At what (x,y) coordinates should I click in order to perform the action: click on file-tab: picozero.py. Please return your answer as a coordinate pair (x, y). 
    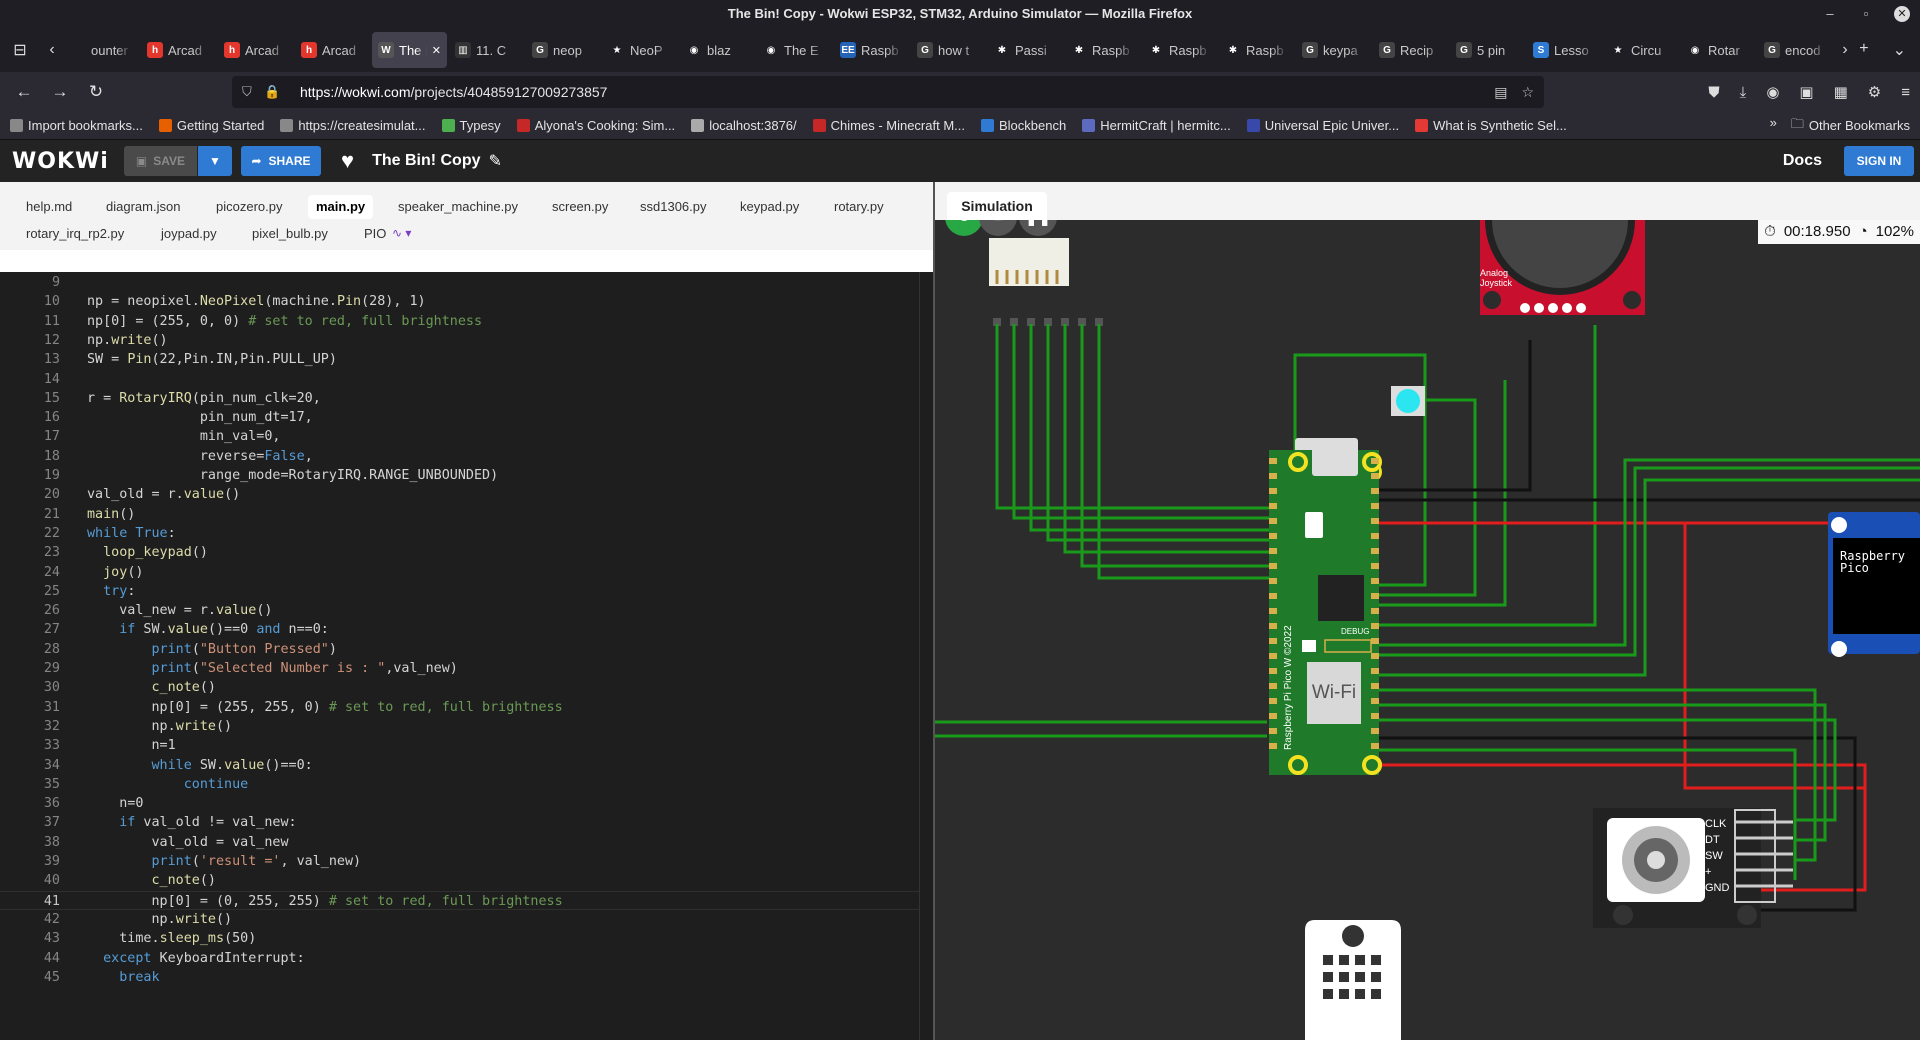
    Looking at the image, I should click on (249, 207).